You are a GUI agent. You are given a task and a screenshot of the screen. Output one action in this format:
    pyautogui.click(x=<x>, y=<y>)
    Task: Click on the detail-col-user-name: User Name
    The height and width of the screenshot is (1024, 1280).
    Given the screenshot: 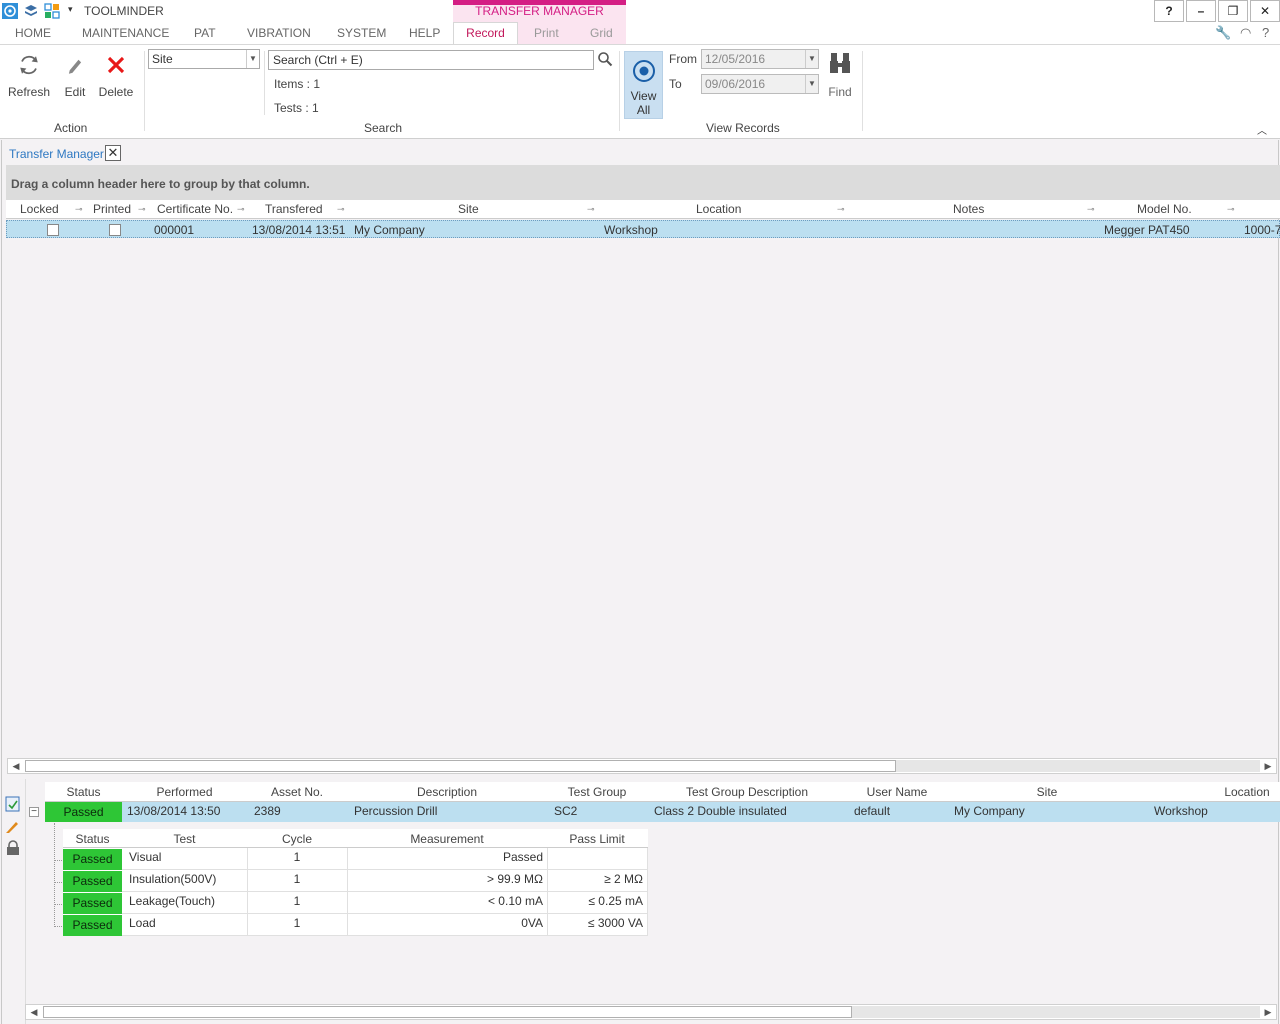 What is the action you would take?
    pyautogui.click(x=897, y=792)
    